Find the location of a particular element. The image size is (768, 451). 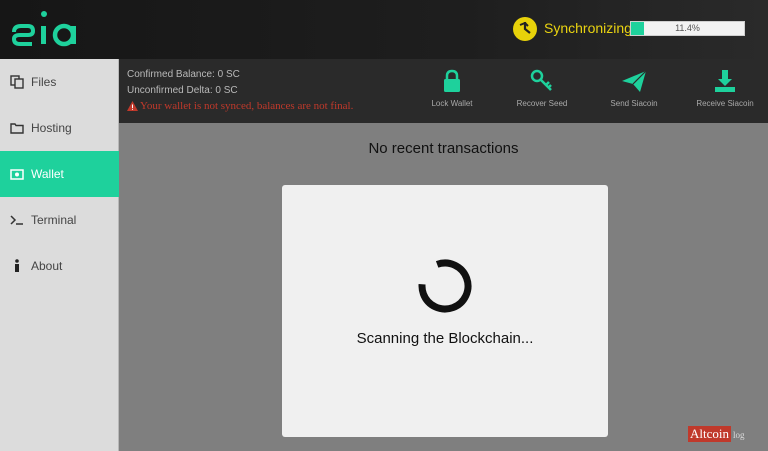

files-icon is located at coordinates (17, 82).